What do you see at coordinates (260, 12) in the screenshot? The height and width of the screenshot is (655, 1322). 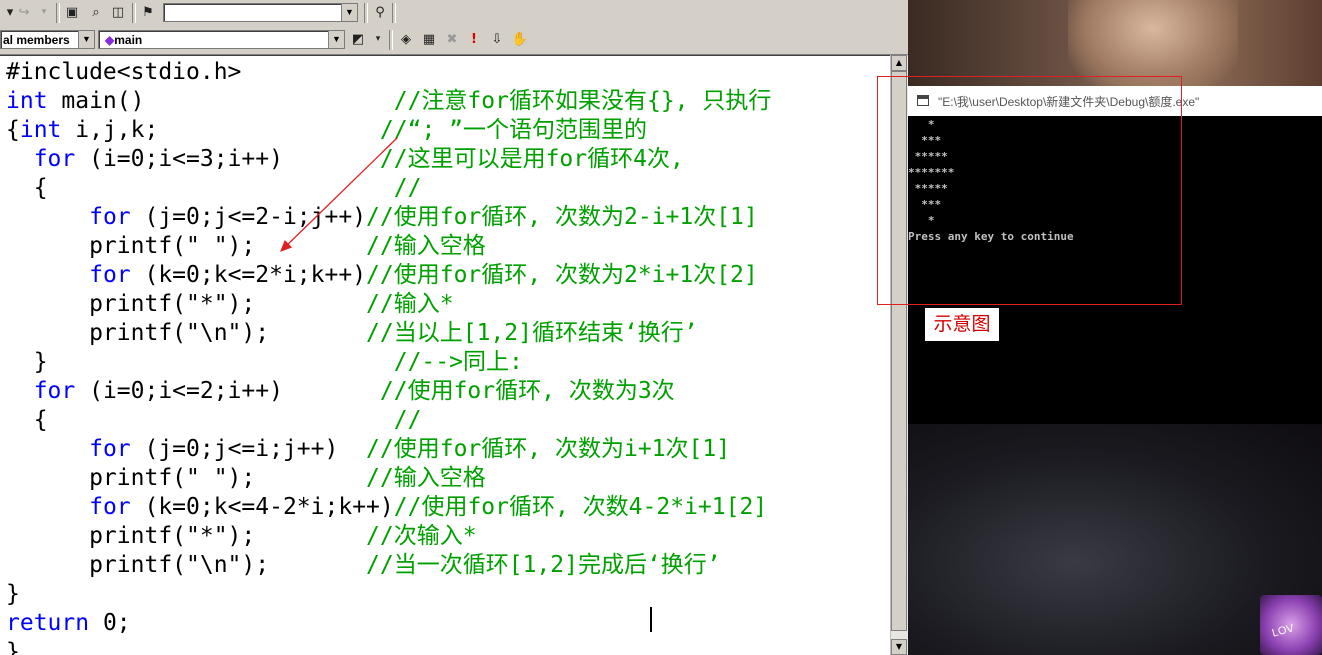 I see `find-combo: ▼` at bounding box center [260, 12].